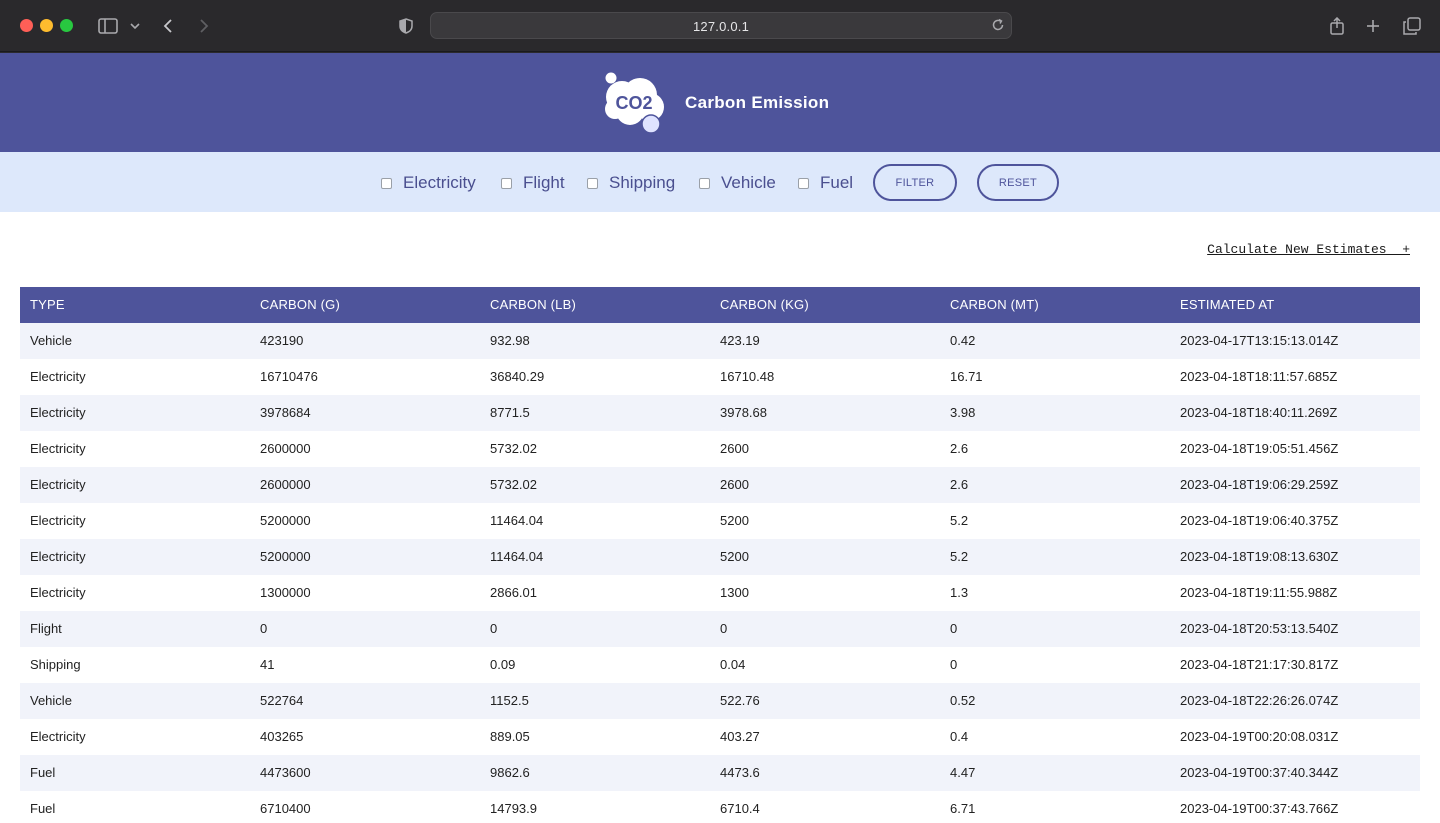 The height and width of the screenshot is (823, 1440). I want to click on table-cell: 16.71, so click(966, 376).